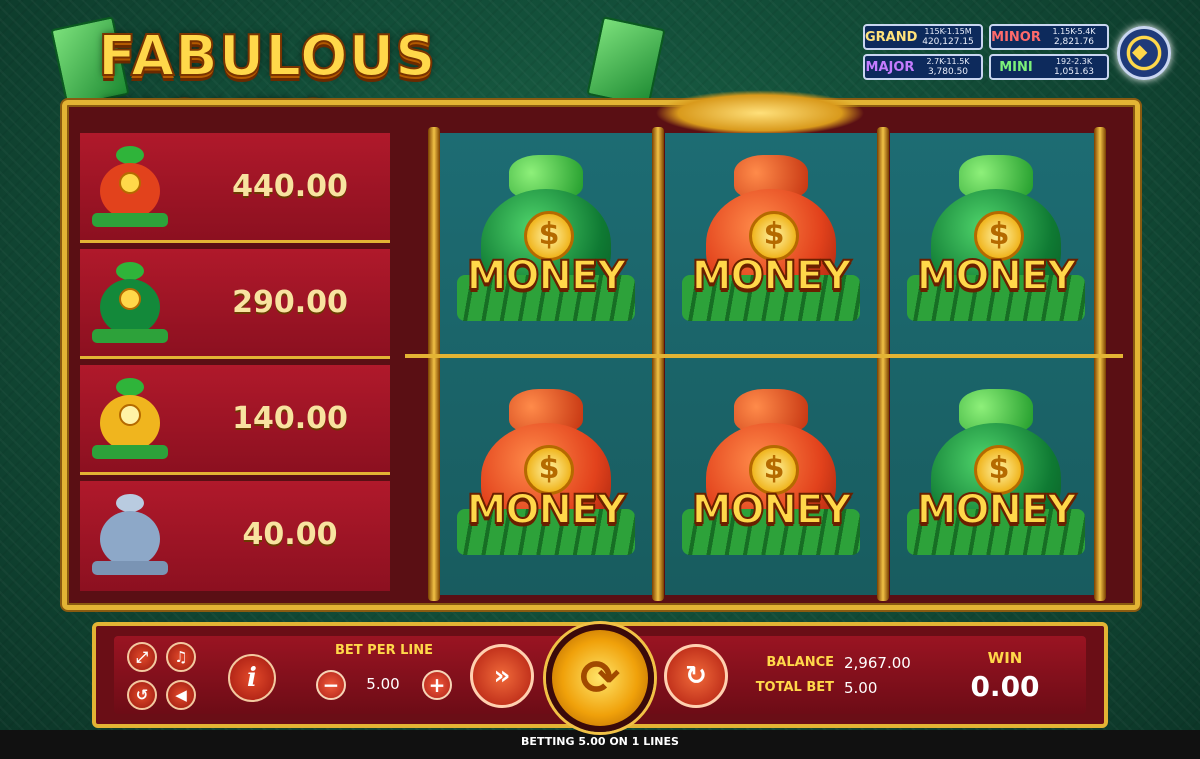  Describe the element at coordinates (1005, 658) in the screenshot. I see `win-label: WIN` at that location.